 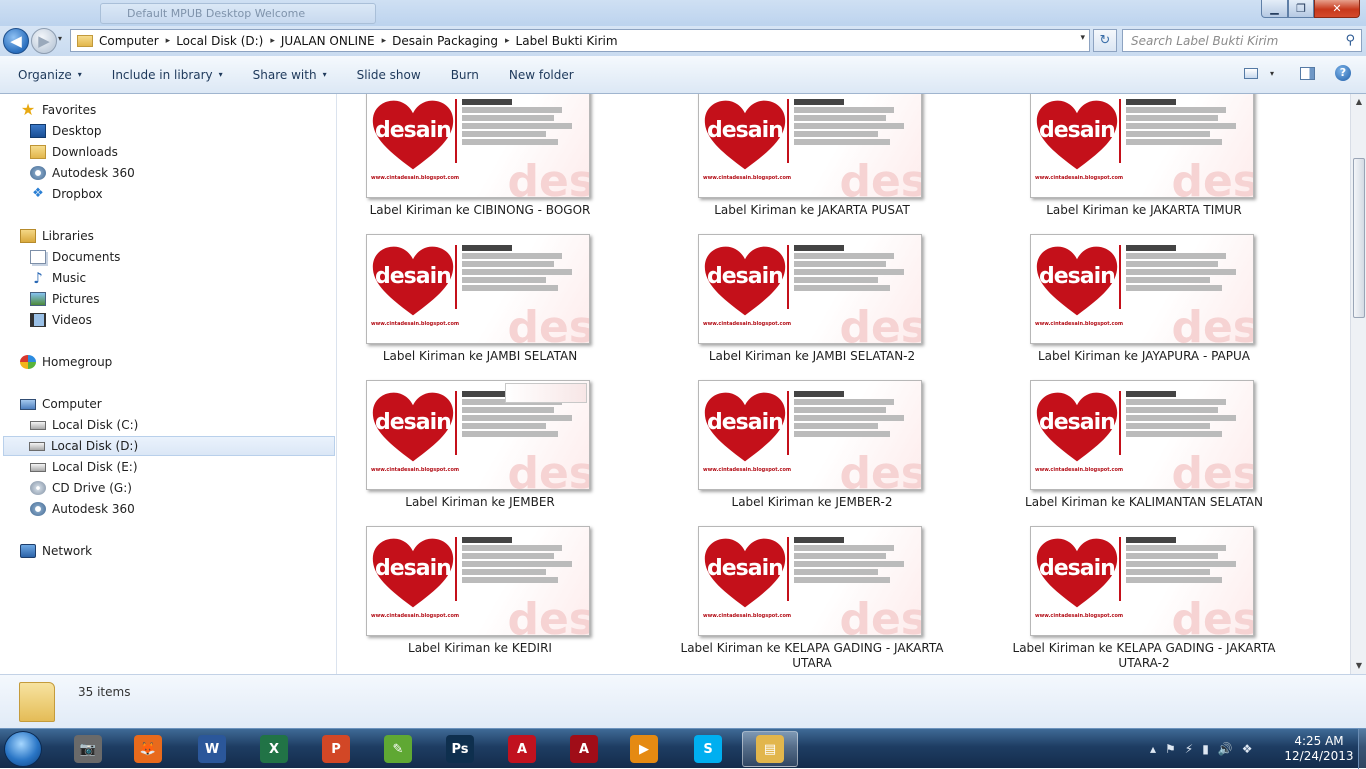 I want to click on nav-drive-c: Local Disk (C:), so click(x=84, y=425).